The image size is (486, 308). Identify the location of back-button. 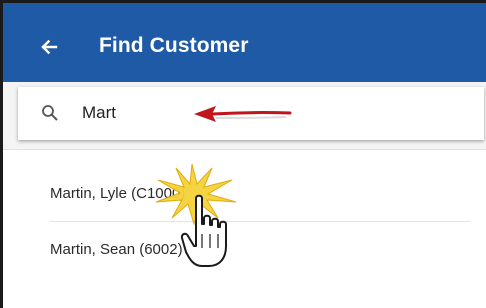
(49, 47).